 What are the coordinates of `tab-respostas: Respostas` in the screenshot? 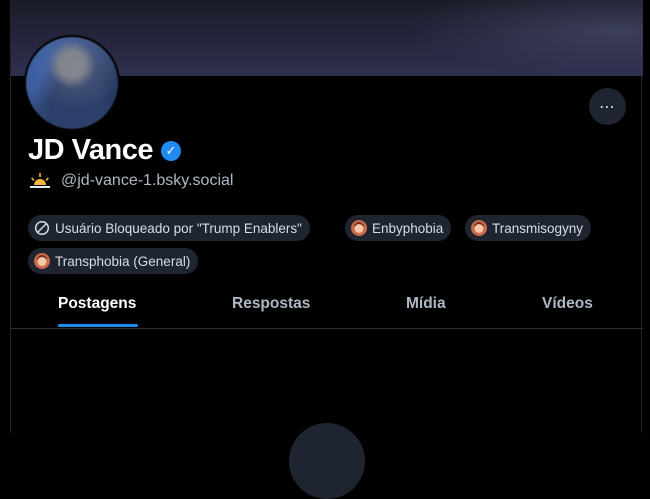 It's located at (271, 304).